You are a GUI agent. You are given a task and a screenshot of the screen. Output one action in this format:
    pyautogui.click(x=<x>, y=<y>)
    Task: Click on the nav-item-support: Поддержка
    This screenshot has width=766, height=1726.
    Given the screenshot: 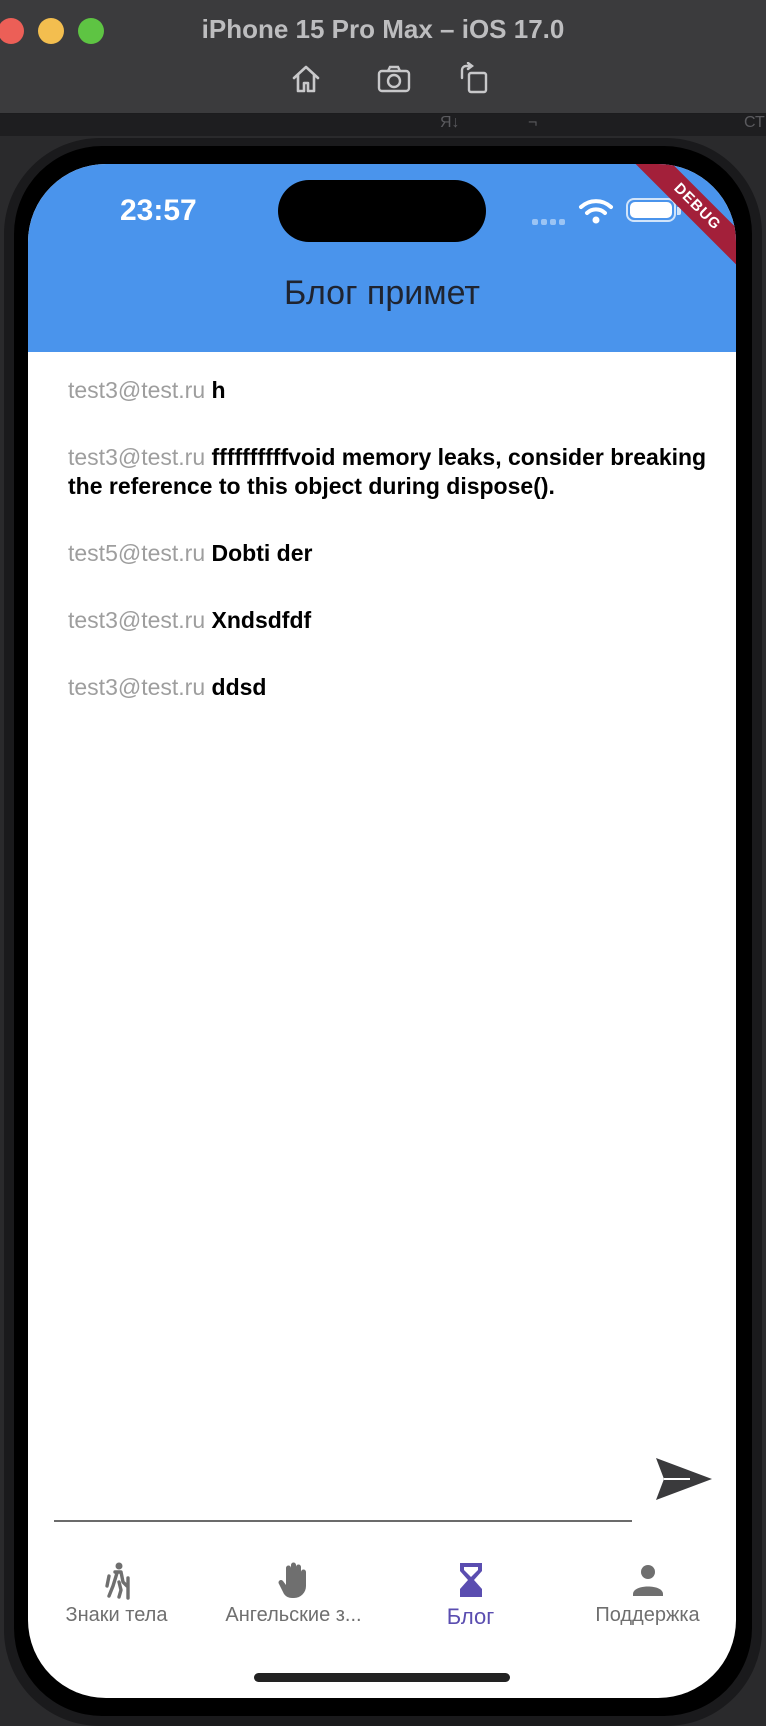 What is the action you would take?
    pyautogui.click(x=647, y=1593)
    